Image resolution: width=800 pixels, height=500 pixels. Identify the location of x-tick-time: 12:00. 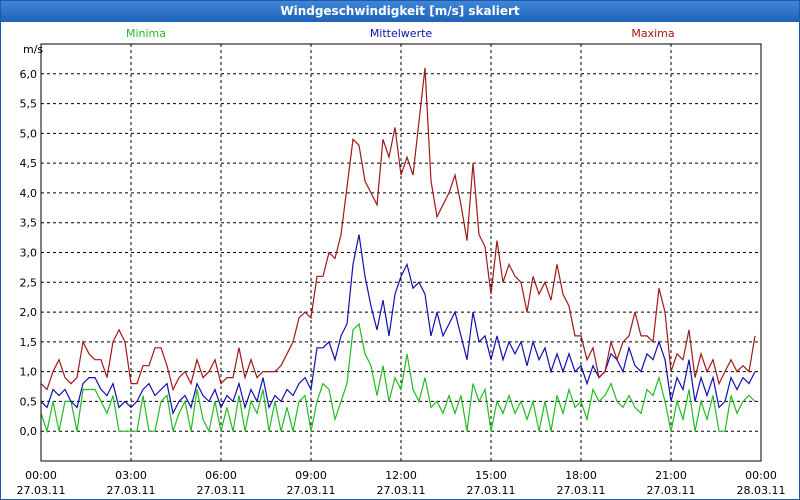
(401, 475).